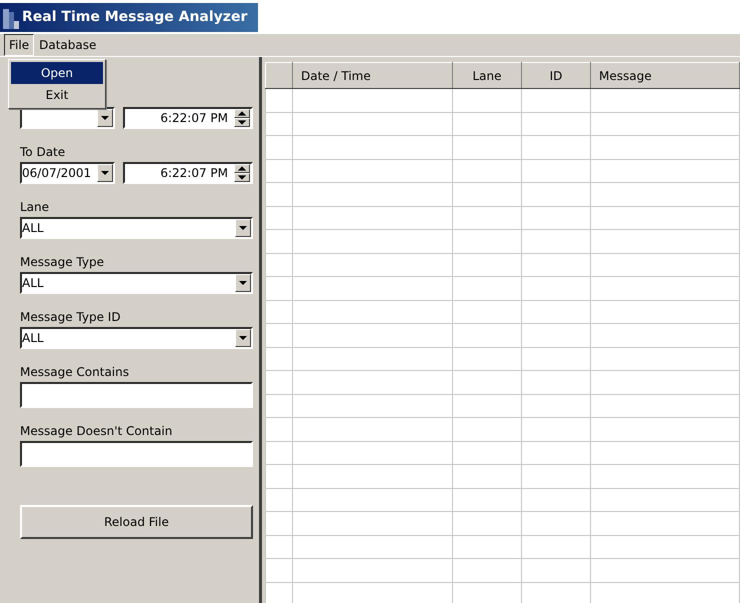 The image size is (740, 603). I want to click on field-label: Message Type, so click(62, 262).